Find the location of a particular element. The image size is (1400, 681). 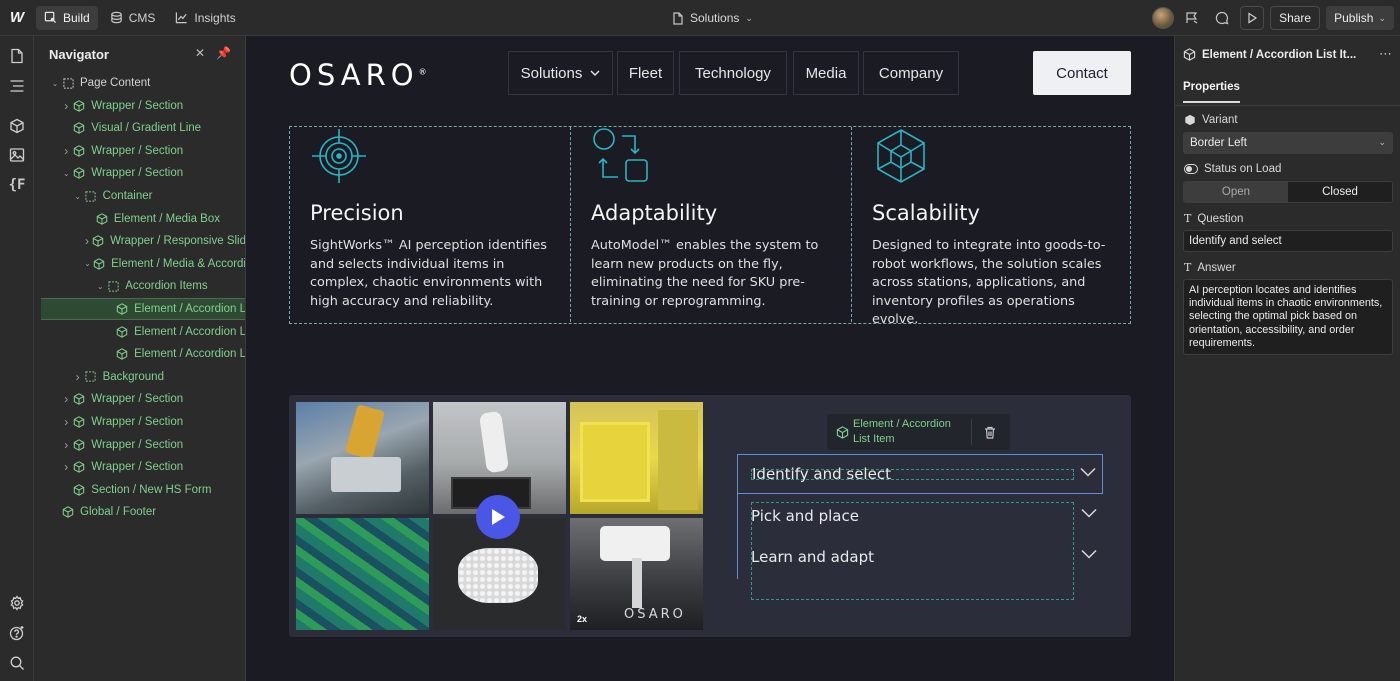

navigator-item-label: Global / Footer is located at coordinates (118, 512).